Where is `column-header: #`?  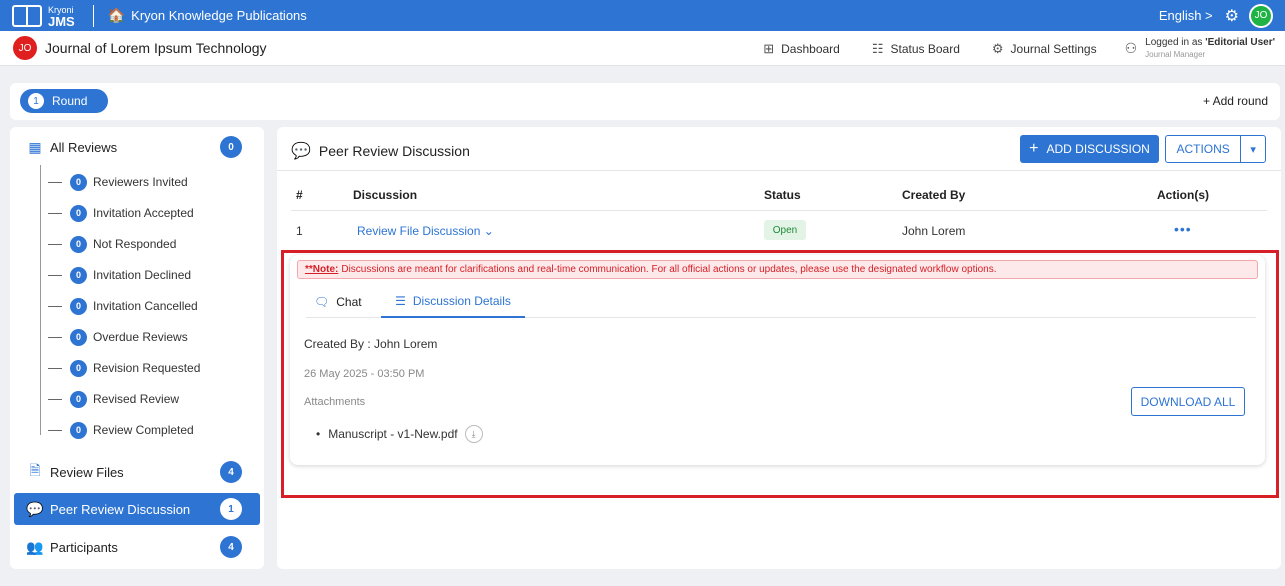 column-header: # is located at coordinates (299, 195).